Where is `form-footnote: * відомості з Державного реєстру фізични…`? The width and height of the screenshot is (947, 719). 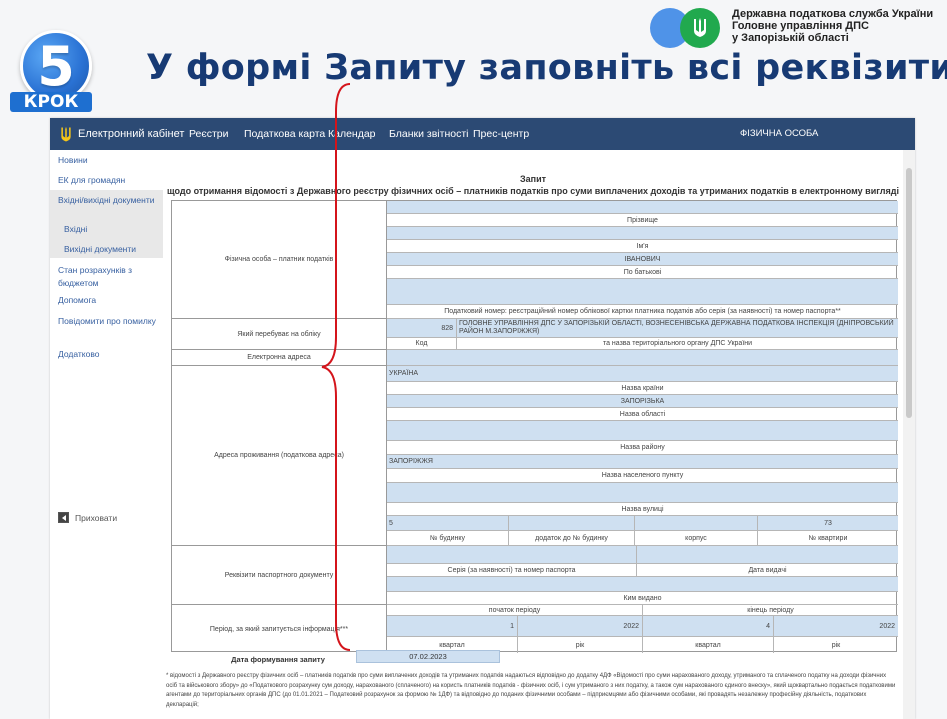
form-footnote: * відомості з Державного реєстру фізични… is located at coordinates (531, 690).